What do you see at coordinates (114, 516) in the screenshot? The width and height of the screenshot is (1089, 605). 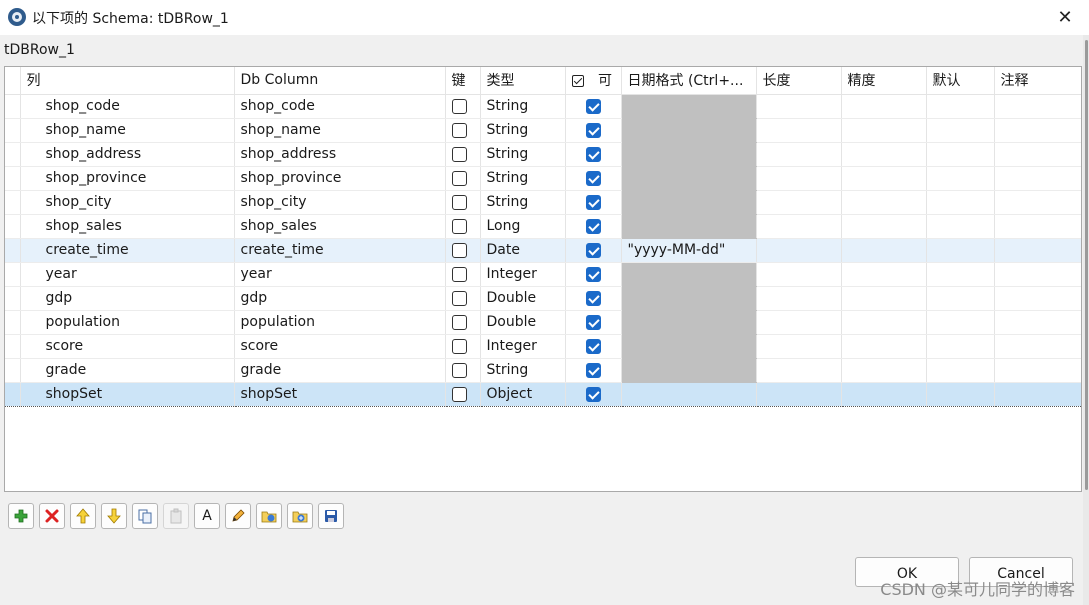 I see `move-down-button` at bounding box center [114, 516].